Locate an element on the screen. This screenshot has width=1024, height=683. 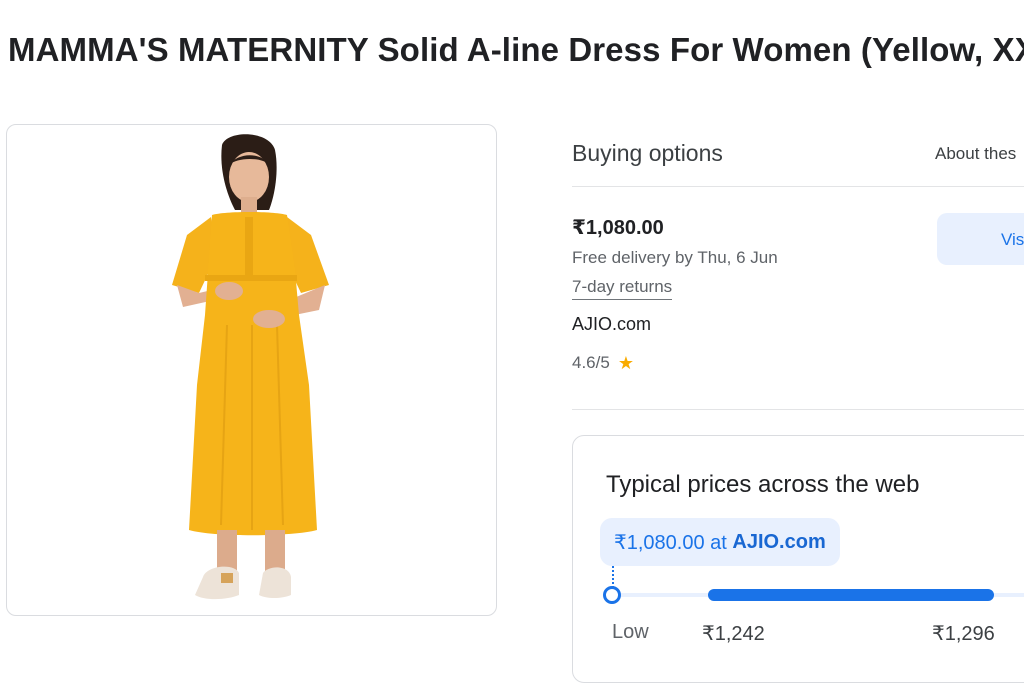
offer-rating: 4.6/5 ★ is located at coordinates (603, 363).